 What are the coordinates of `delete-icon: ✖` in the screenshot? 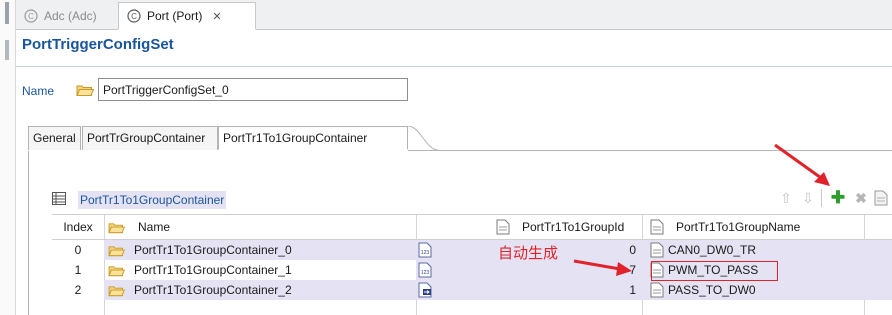 It's located at (861, 198).